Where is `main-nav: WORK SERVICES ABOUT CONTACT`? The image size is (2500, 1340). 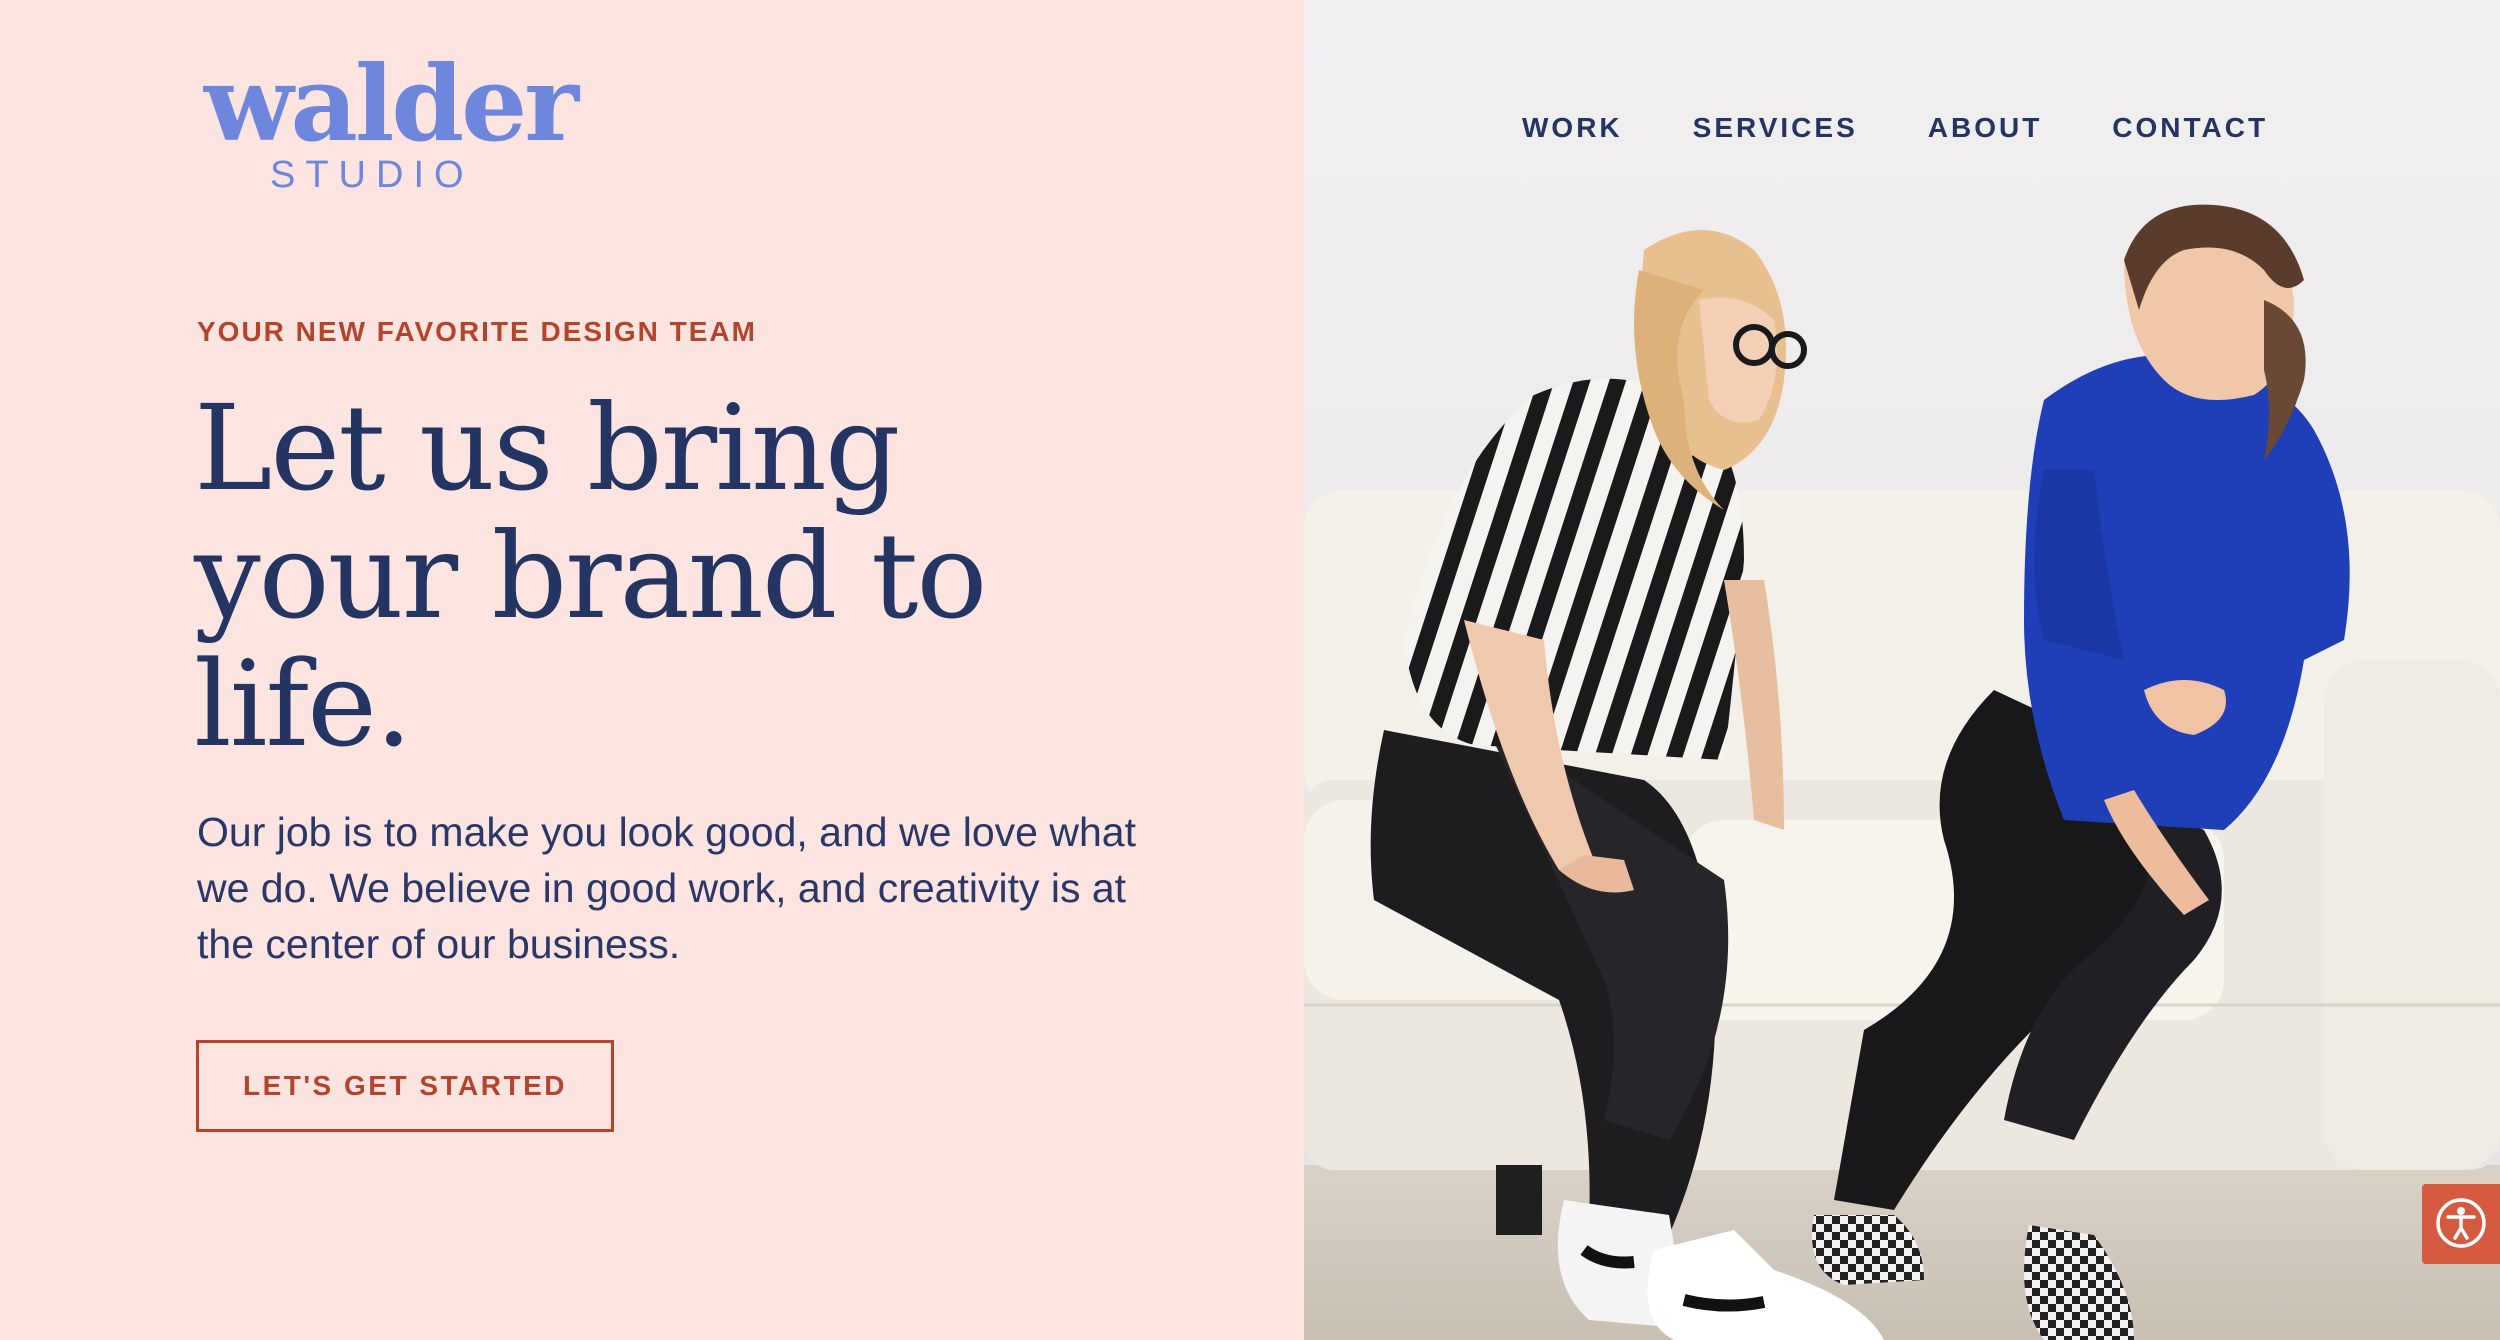
main-nav: WORK SERVICES ABOUT CONTACT is located at coordinates (1895, 128).